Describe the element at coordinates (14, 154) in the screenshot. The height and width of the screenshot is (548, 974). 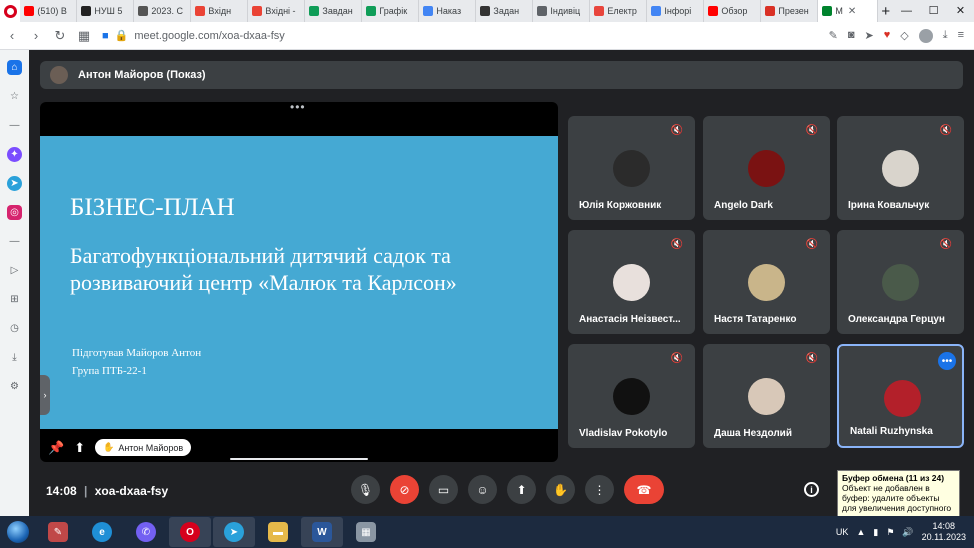
I see `messenger-icon: ✦` at that location.